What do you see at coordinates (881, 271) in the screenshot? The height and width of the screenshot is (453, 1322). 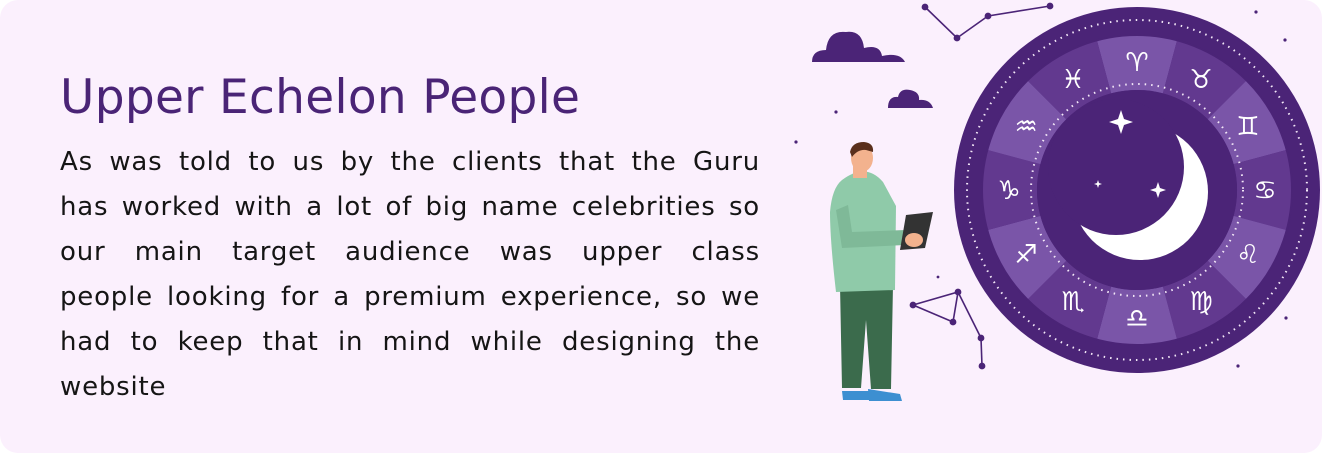 I see `person-illustration` at bounding box center [881, 271].